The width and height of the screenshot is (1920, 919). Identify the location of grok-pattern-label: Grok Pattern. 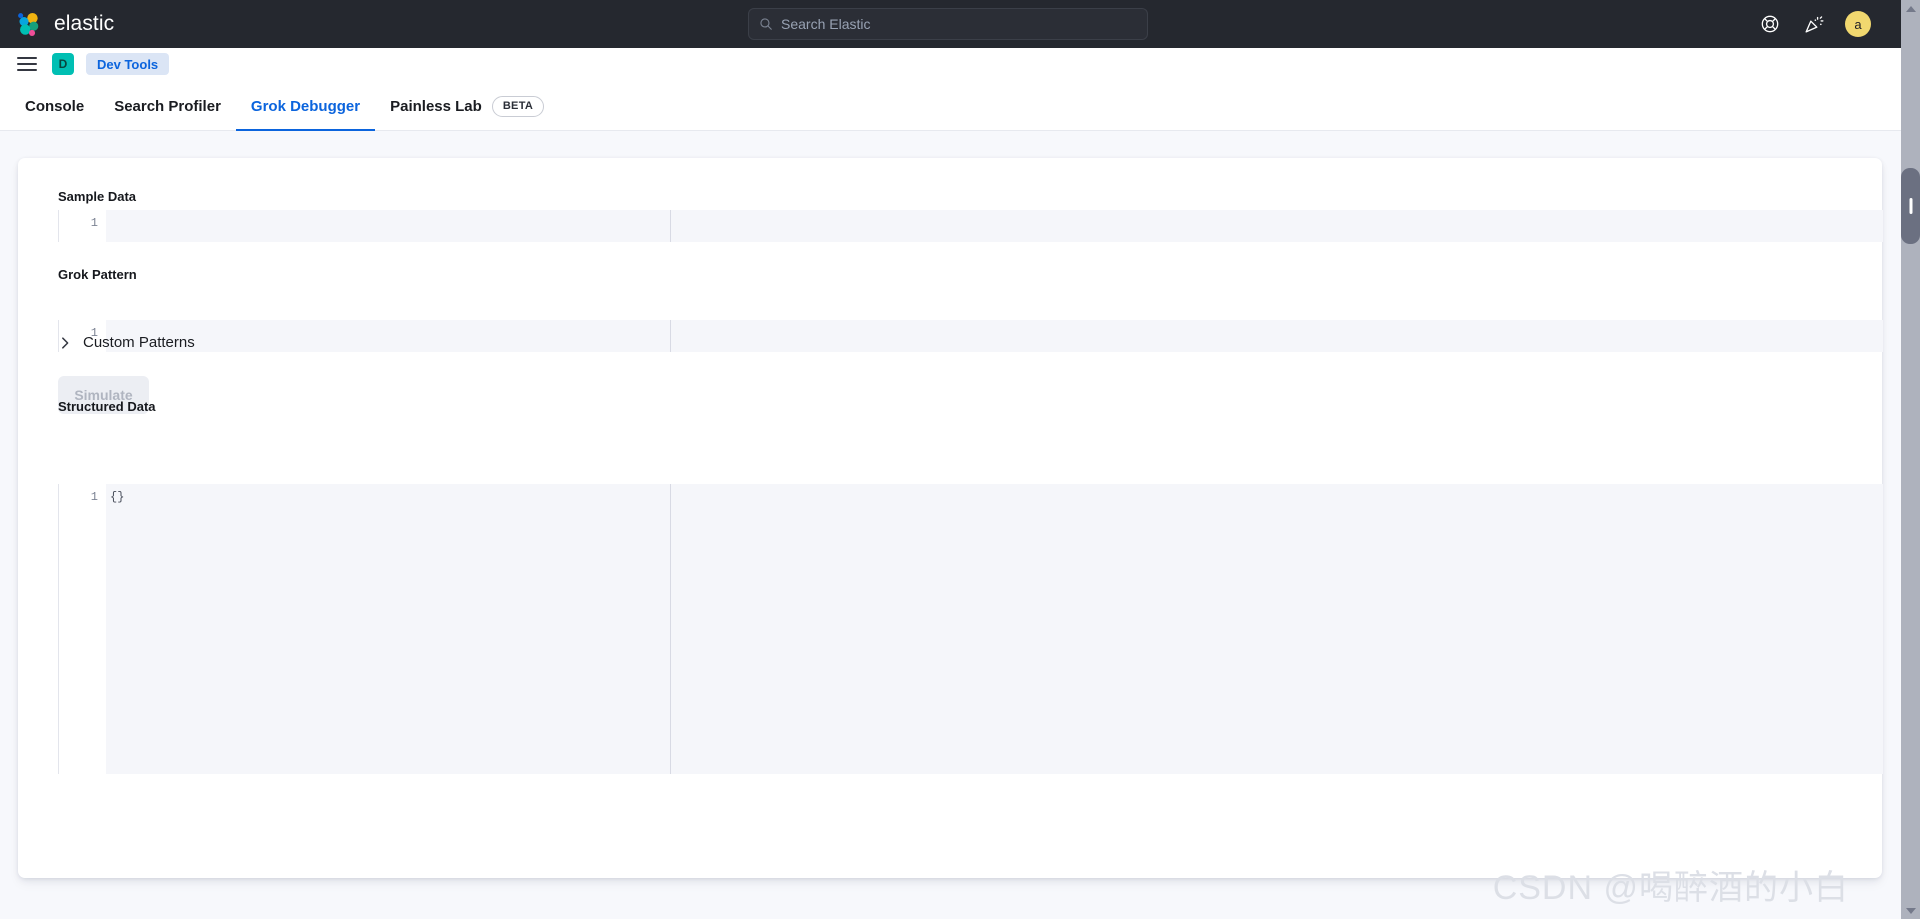
(97, 274).